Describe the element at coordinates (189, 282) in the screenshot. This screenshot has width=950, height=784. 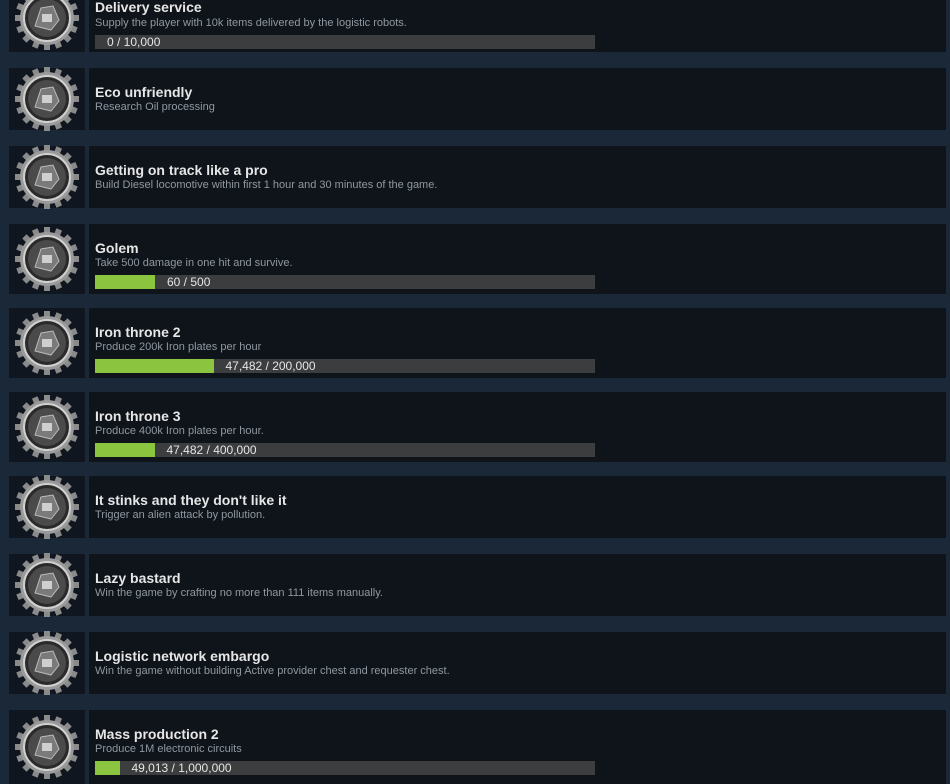
I see `progress-text: 60 / 500` at that location.